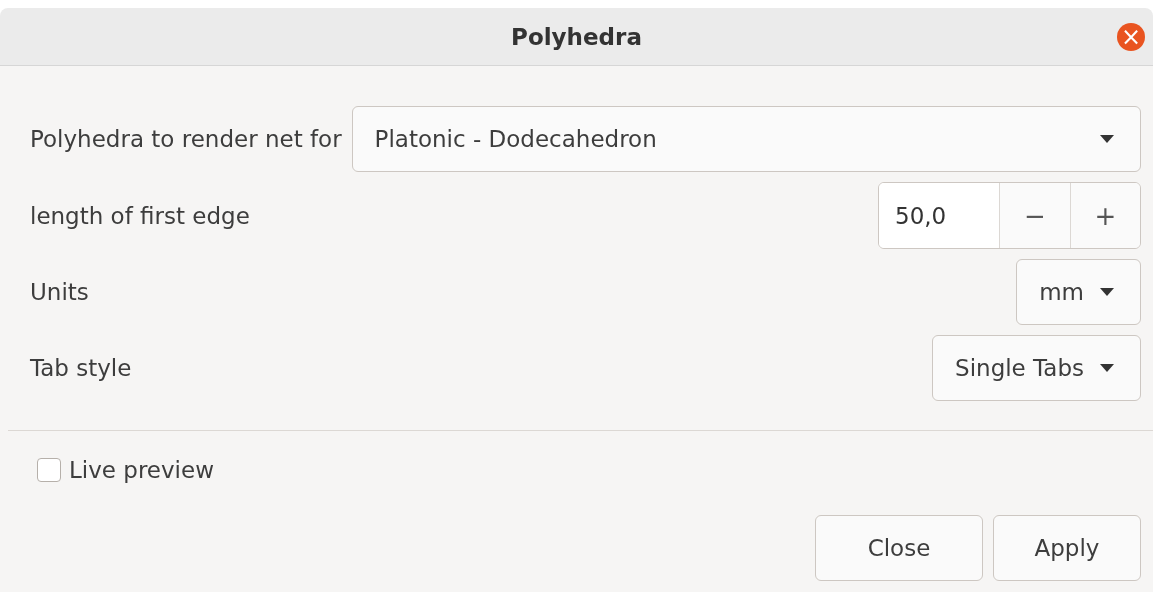  Describe the element at coordinates (1105, 215) in the screenshot. I see `increment-button: +` at that location.